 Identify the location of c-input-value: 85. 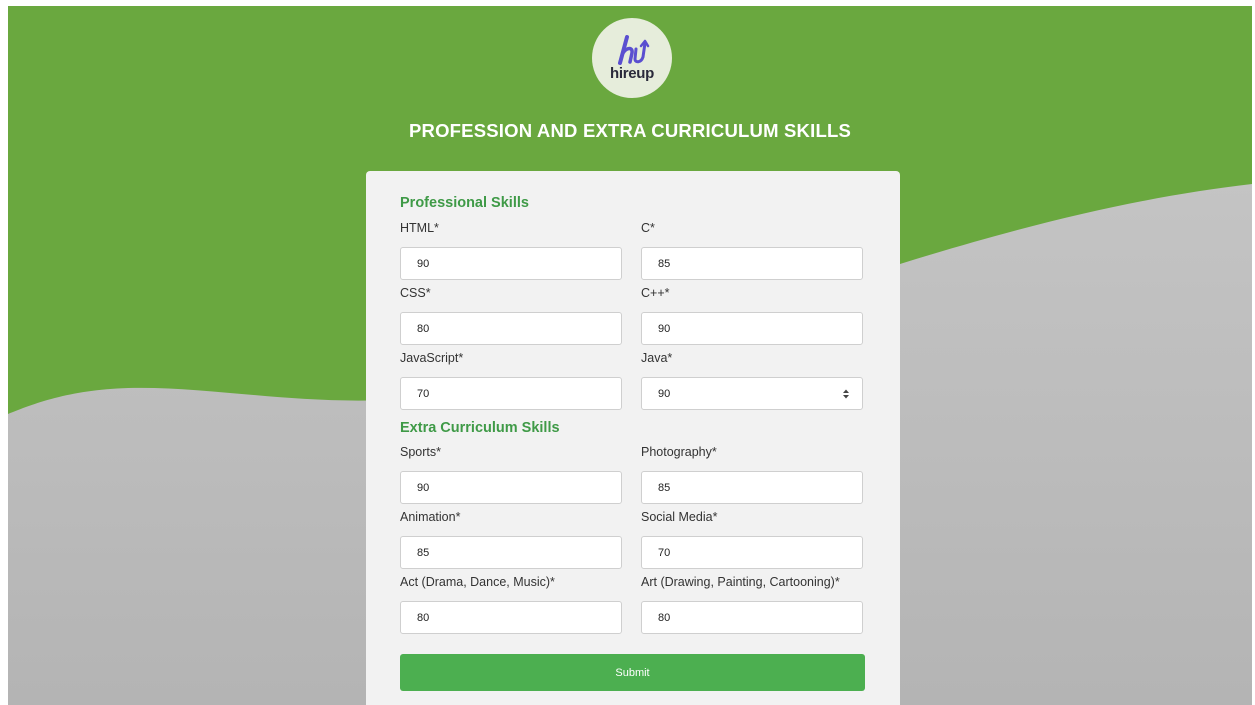
(664, 263).